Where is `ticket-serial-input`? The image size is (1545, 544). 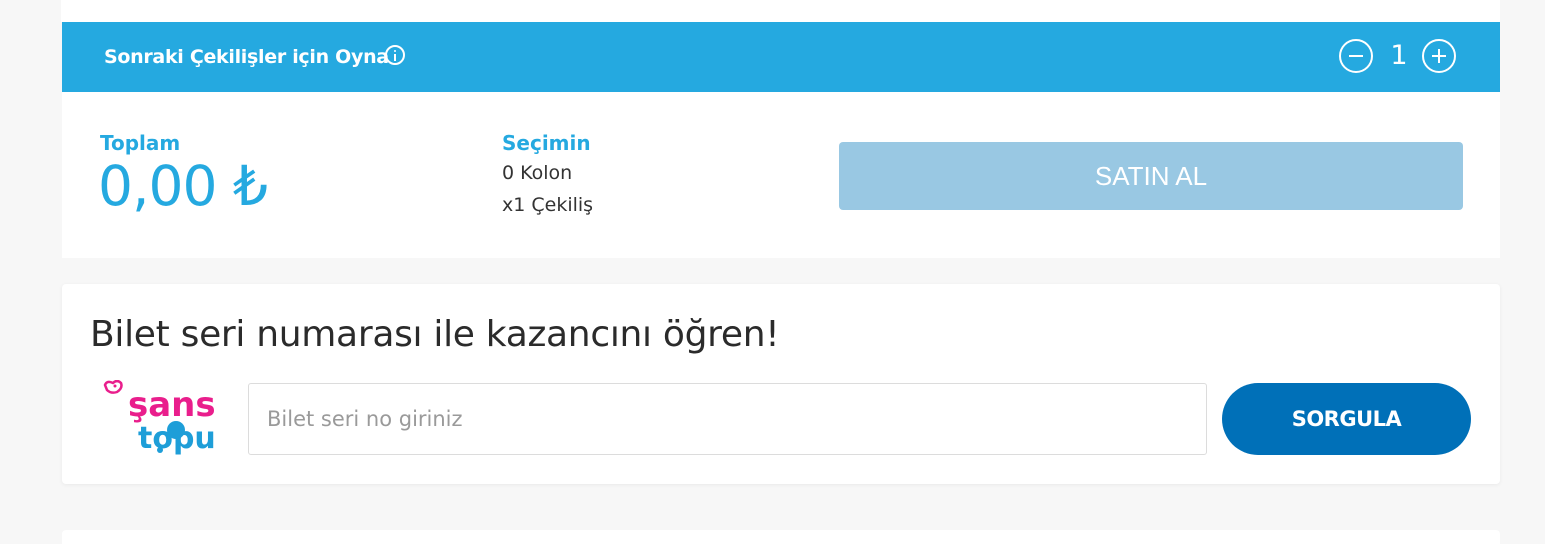
ticket-serial-input is located at coordinates (727, 419).